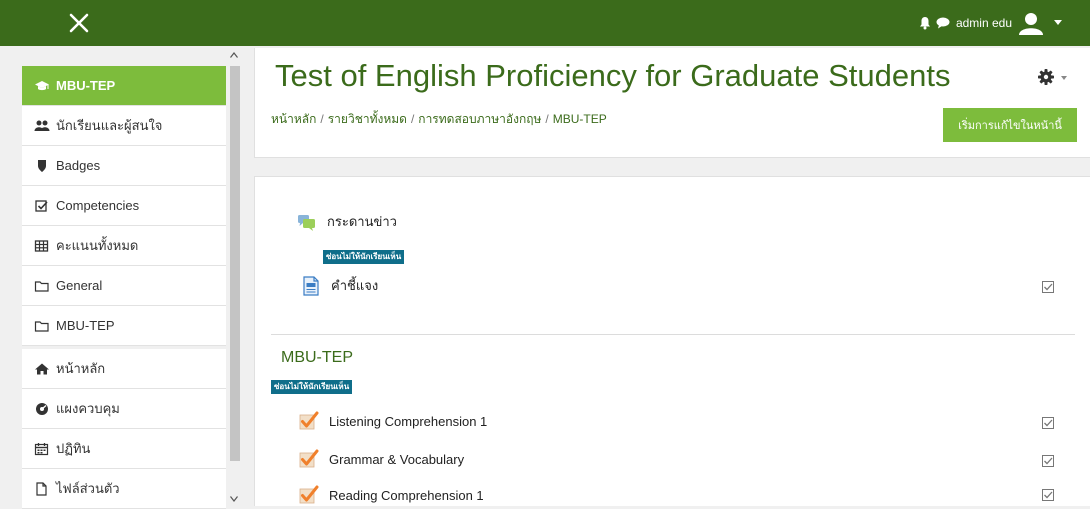  I want to click on activity-label: Listening Comprehension 1, so click(408, 421).